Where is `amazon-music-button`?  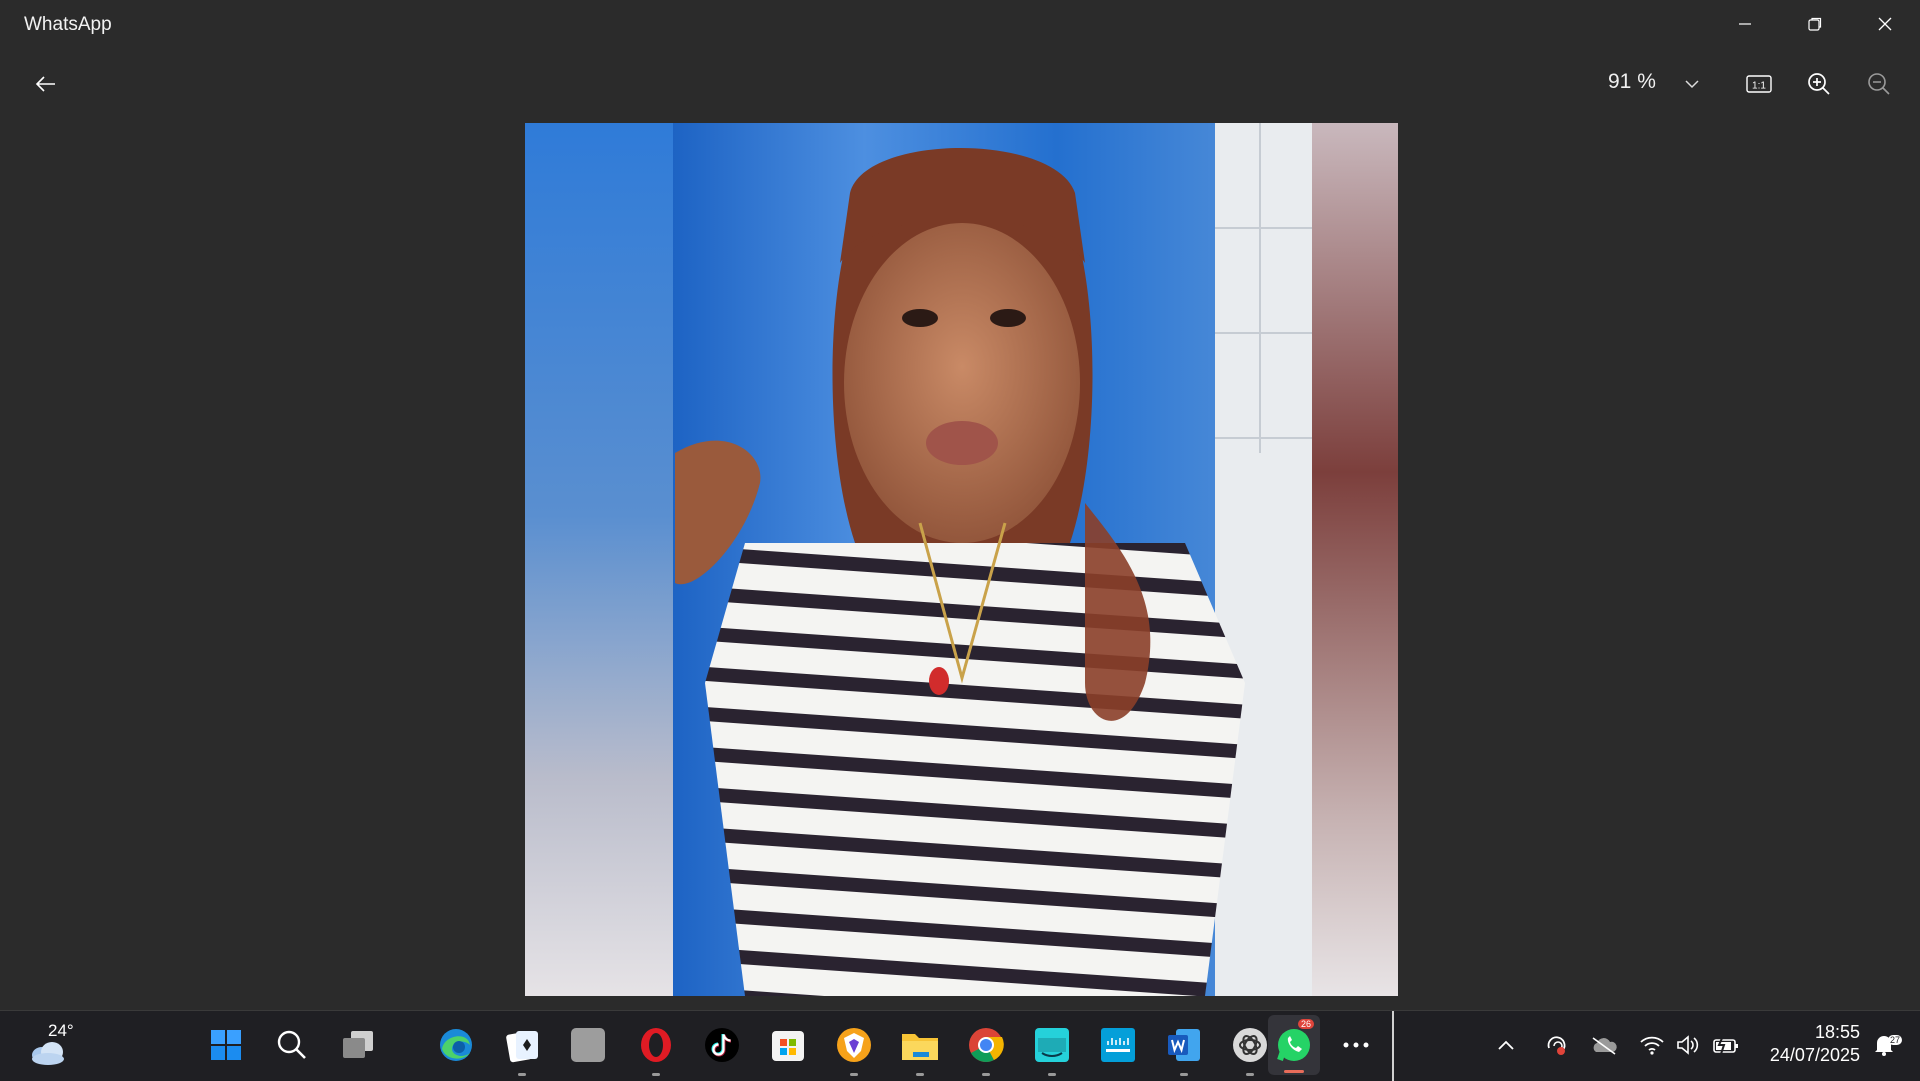 amazon-music-button is located at coordinates (1052, 1049).